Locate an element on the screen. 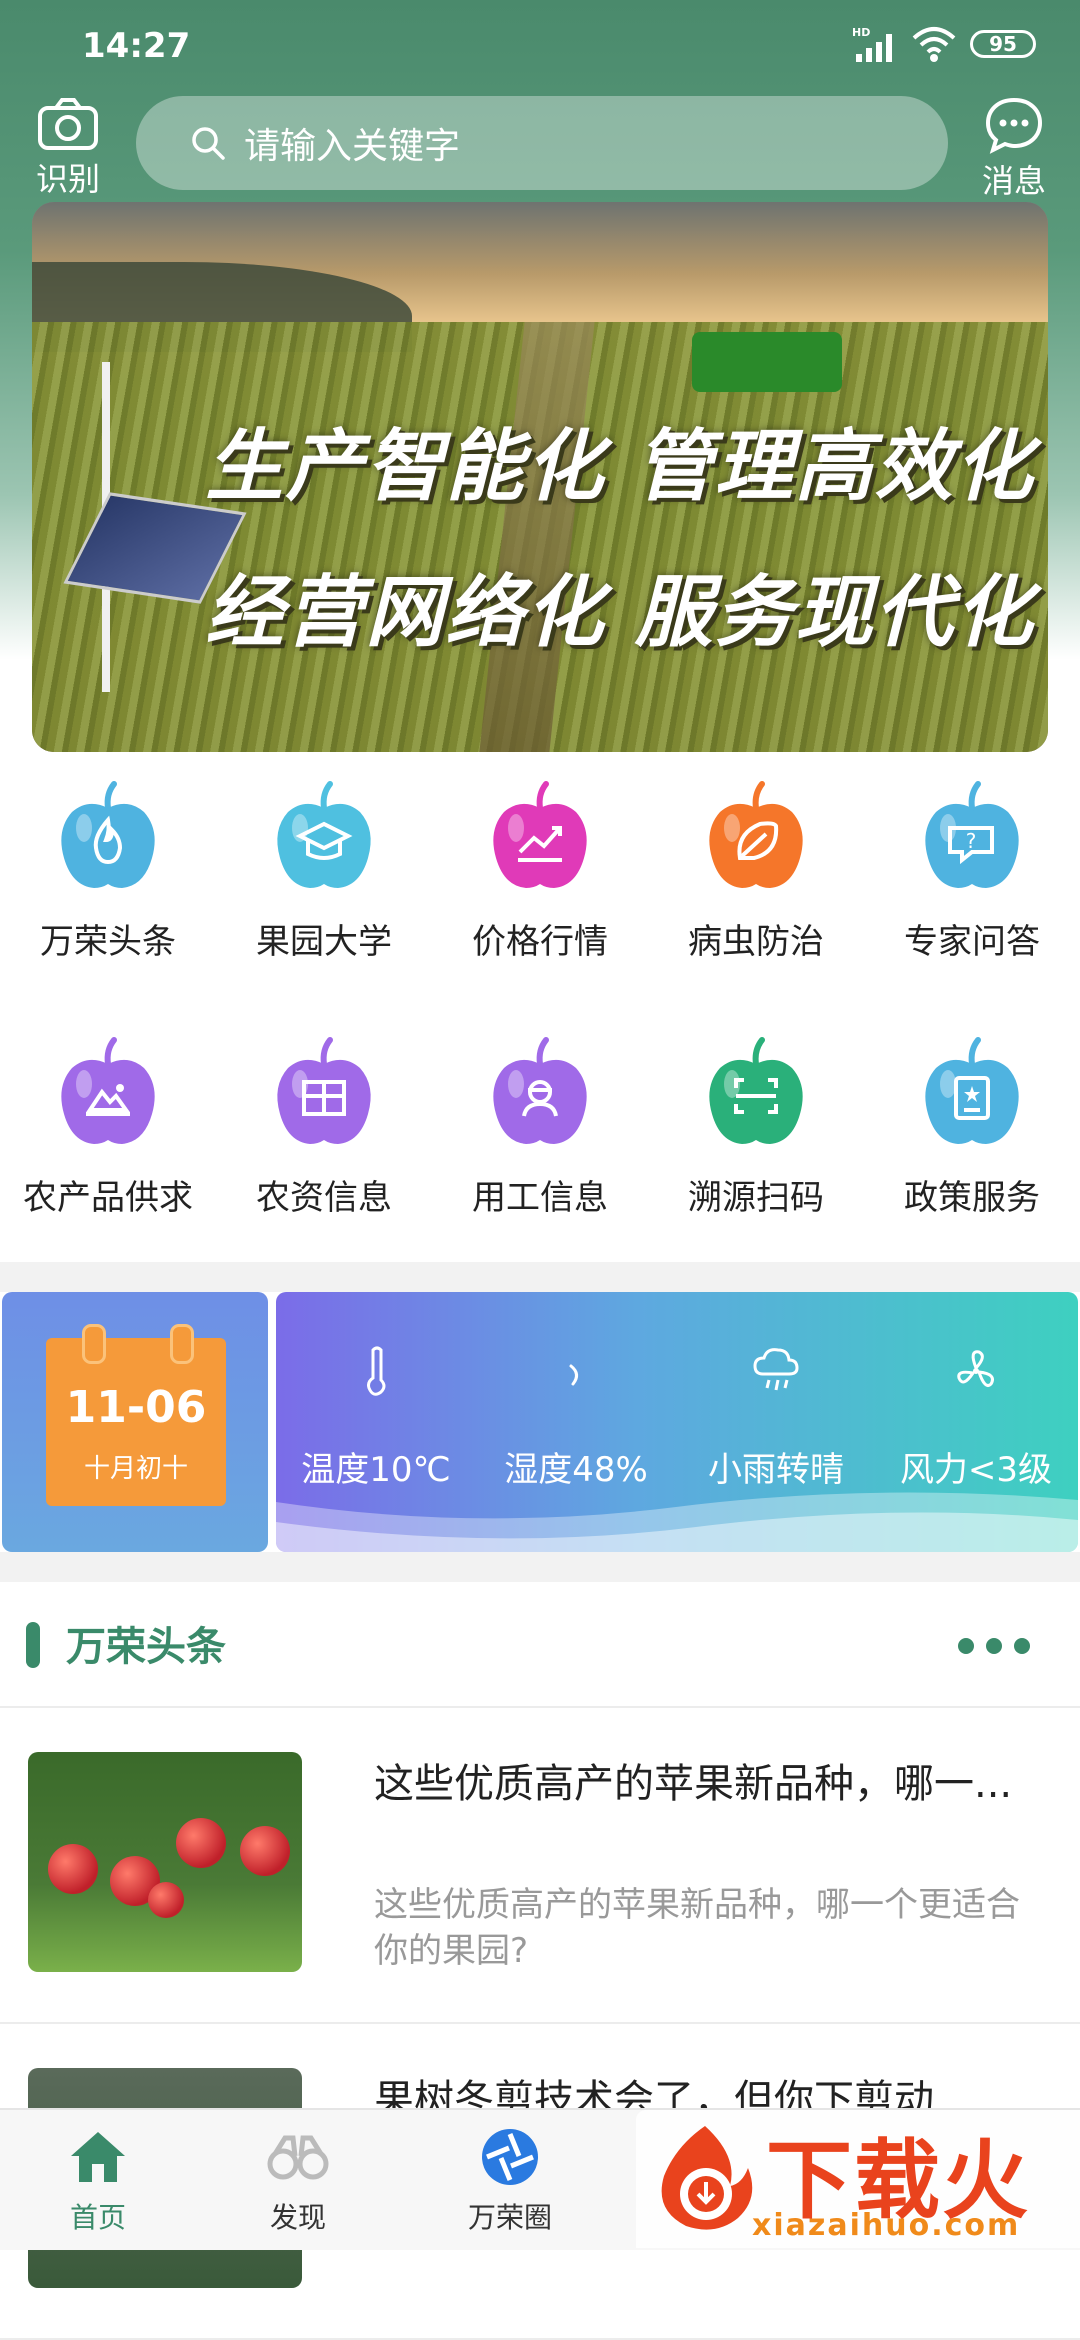  tab-home: 首页 is located at coordinates (98, 2181).